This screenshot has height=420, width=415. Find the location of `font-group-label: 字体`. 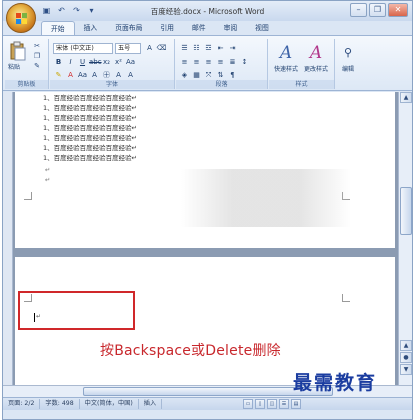

font-group-label: 字体 is located at coordinates (112, 84).